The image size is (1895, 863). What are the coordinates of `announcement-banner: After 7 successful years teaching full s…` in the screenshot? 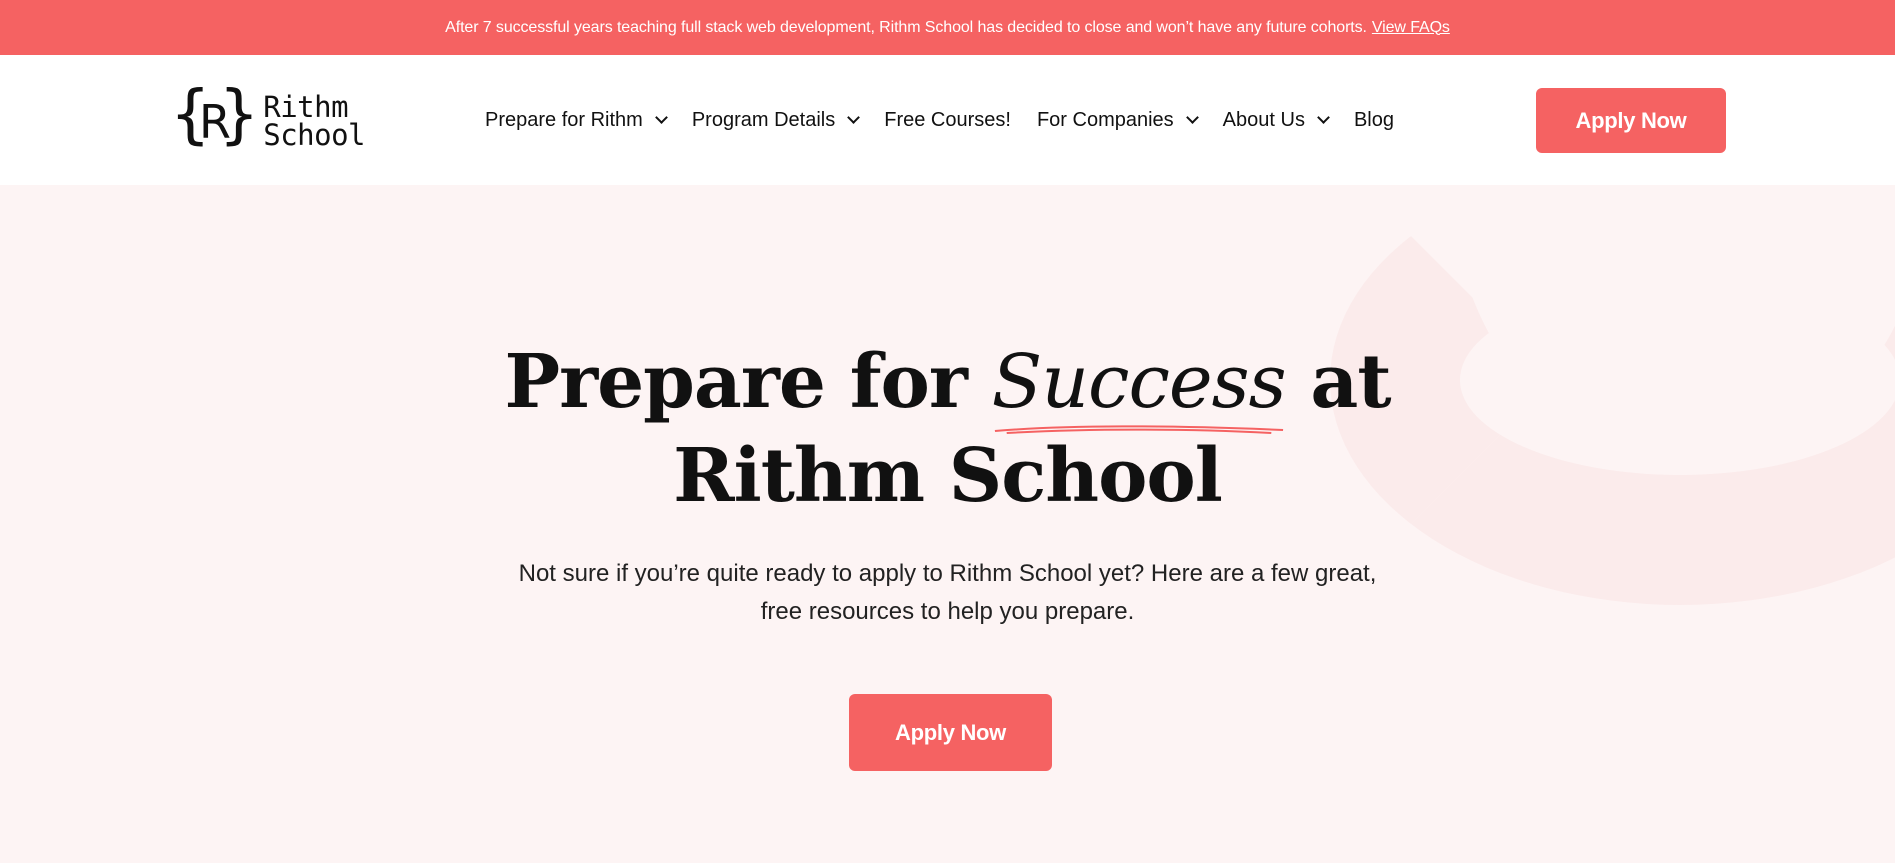 It's located at (947, 27).